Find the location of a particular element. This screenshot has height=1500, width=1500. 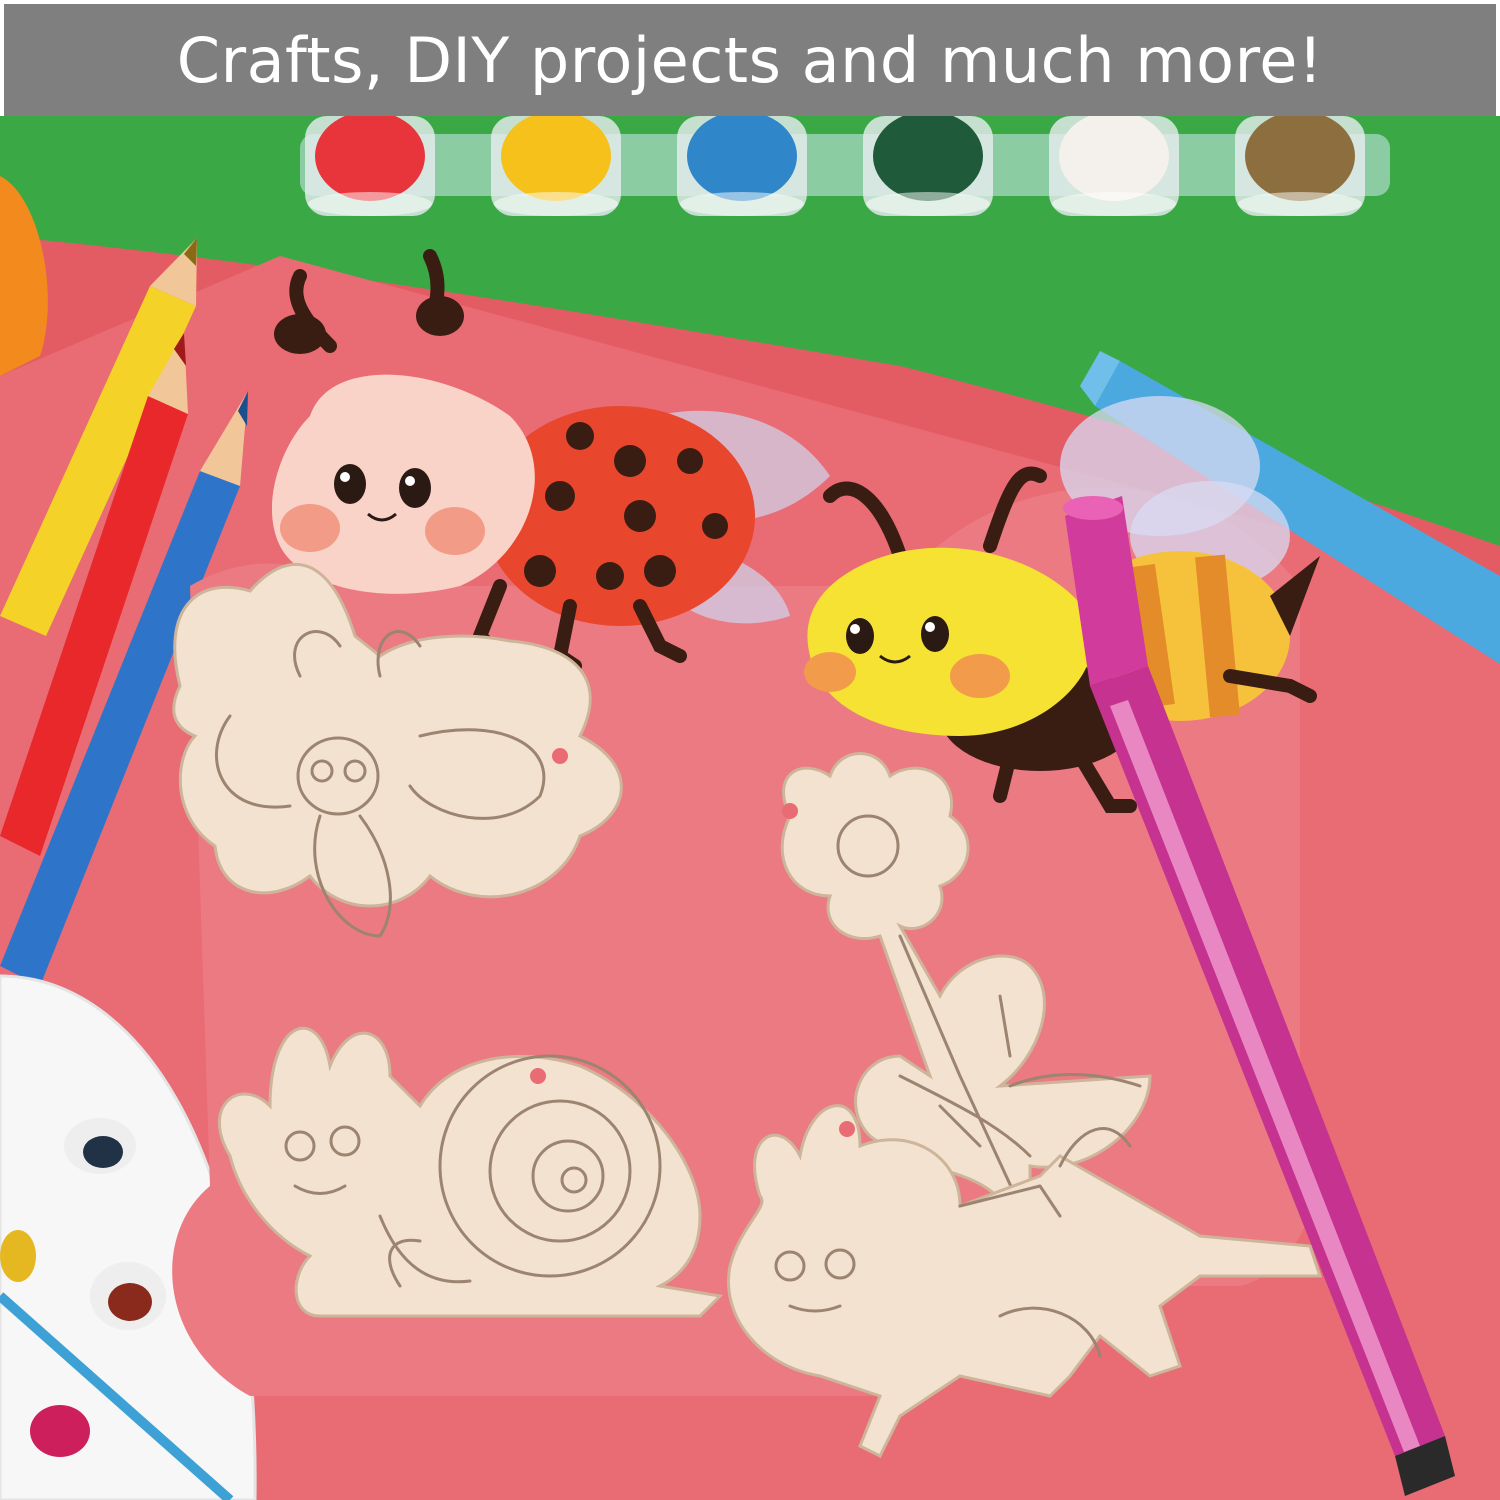

banner-text: Crafts, DIY projects and much more! is located at coordinates (750, 60).